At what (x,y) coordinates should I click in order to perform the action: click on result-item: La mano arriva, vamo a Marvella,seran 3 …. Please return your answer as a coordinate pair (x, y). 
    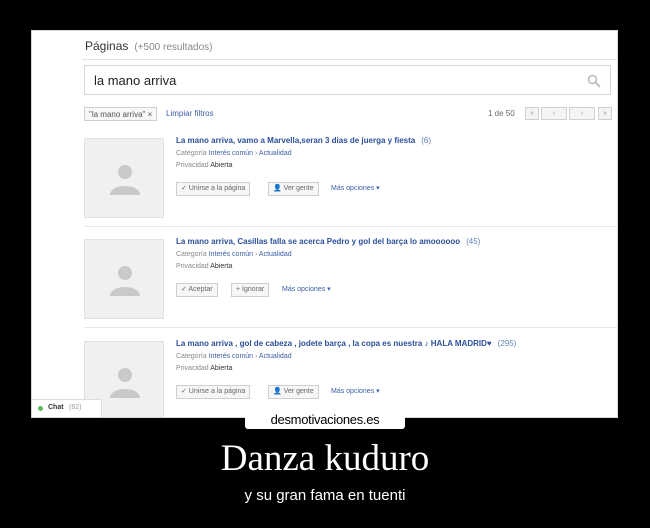
    Looking at the image, I should click on (349, 181).